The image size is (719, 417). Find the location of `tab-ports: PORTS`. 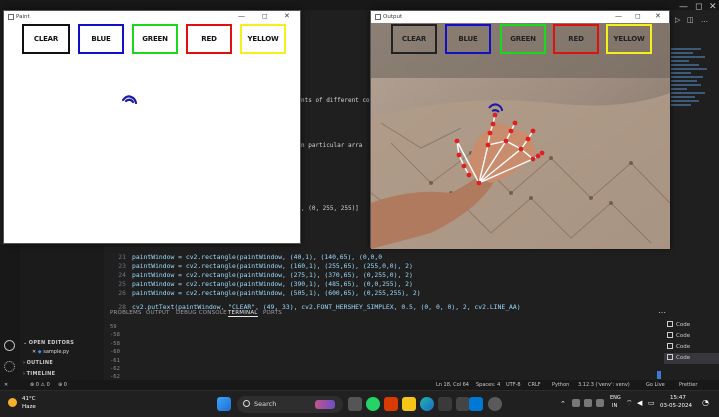

tab-ports: PORTS is located at coordinates (272, 313).